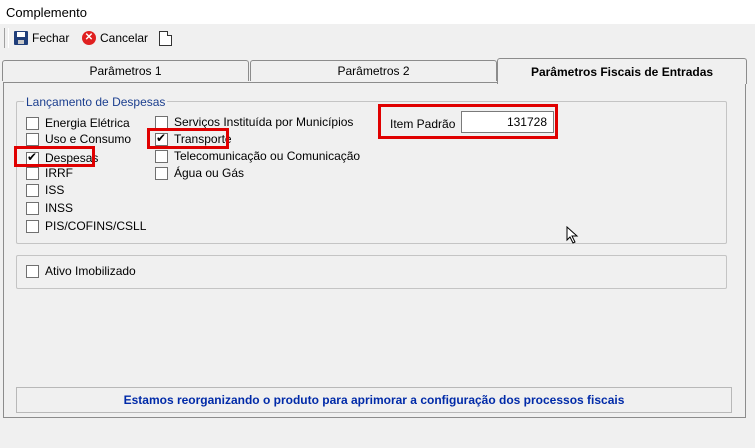 This screenshot has height=448, width=755. I want to click on toolbar-grip, so click(6, 38).